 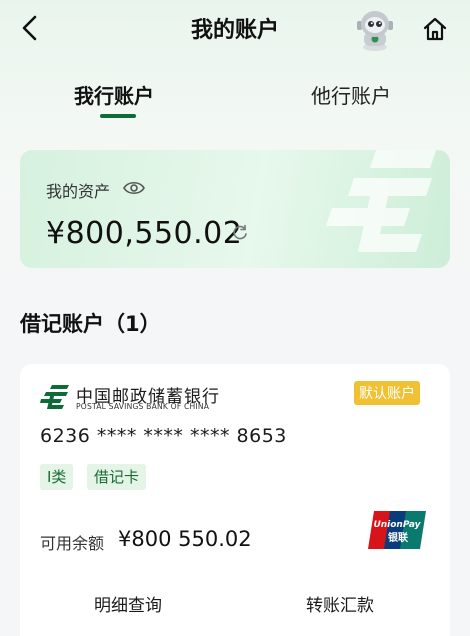 What do you see at coordinates (185, 539) in the screenshot?
I see `available-balance-value: ¥800 550.02` at bounding box center [185, 539].